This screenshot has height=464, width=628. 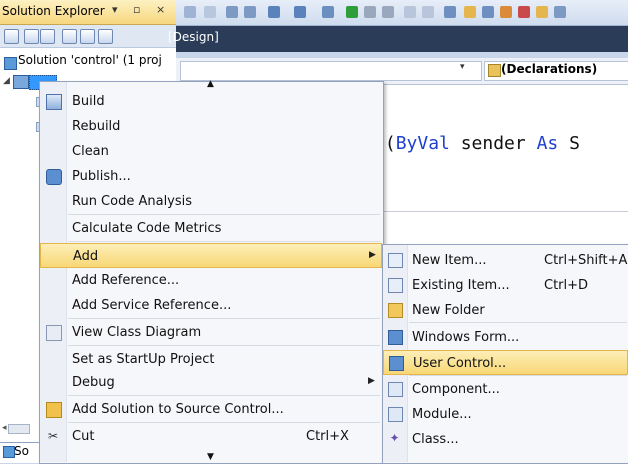 What do you see at coordinates (54, 177) in the screenshot?
I see `publish-icon` at bounding box center [54, 177].